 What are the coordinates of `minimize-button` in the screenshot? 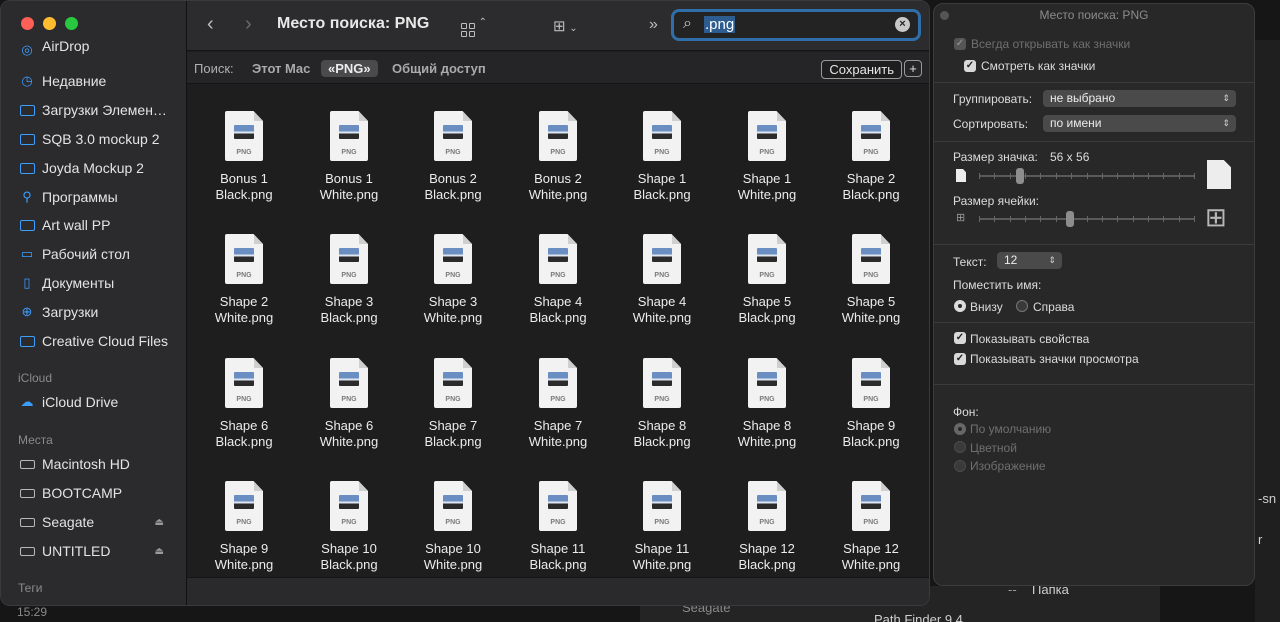 It's located at (49, 23).